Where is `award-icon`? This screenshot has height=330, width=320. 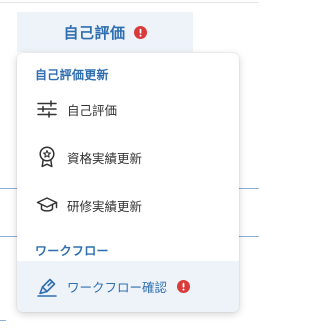 award-icon is located at coordinates (47, 157).